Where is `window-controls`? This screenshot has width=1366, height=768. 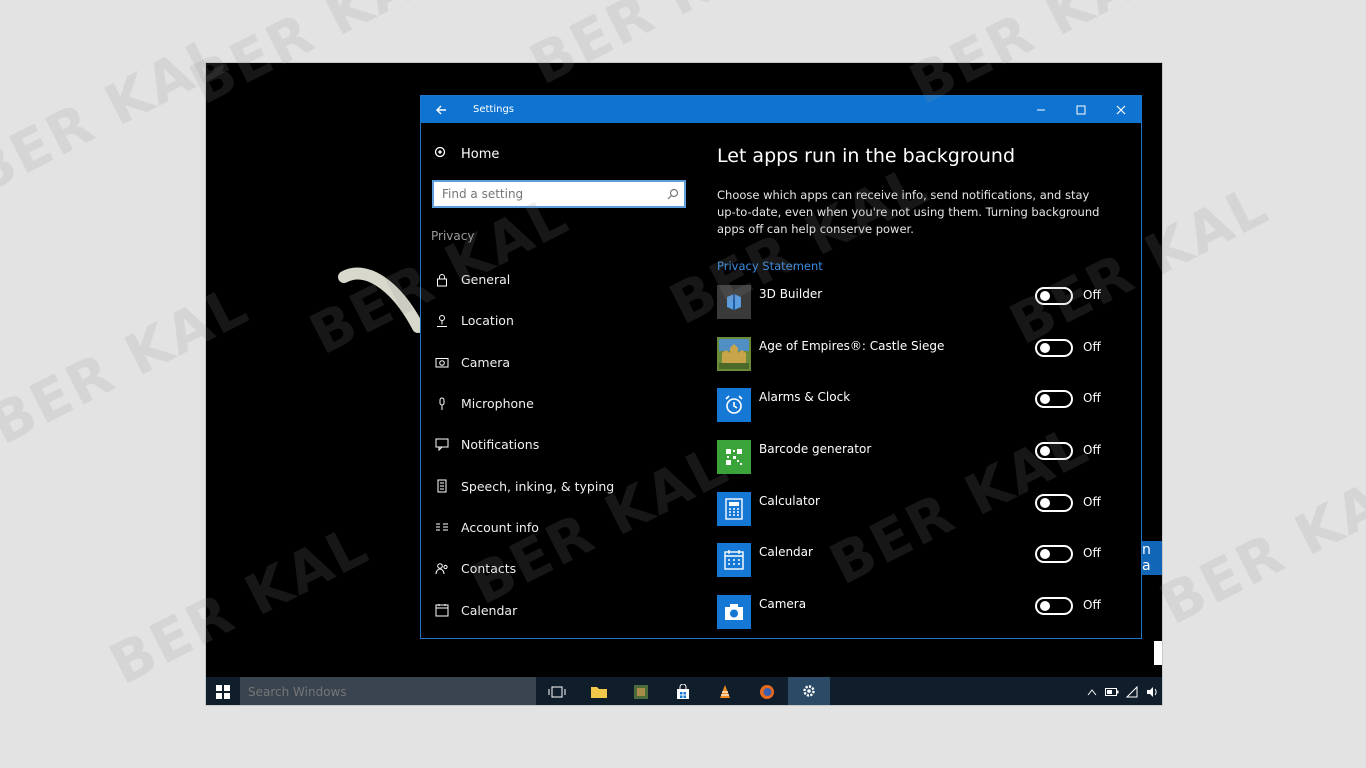 window-controls is located at coordinates (1081, 109).